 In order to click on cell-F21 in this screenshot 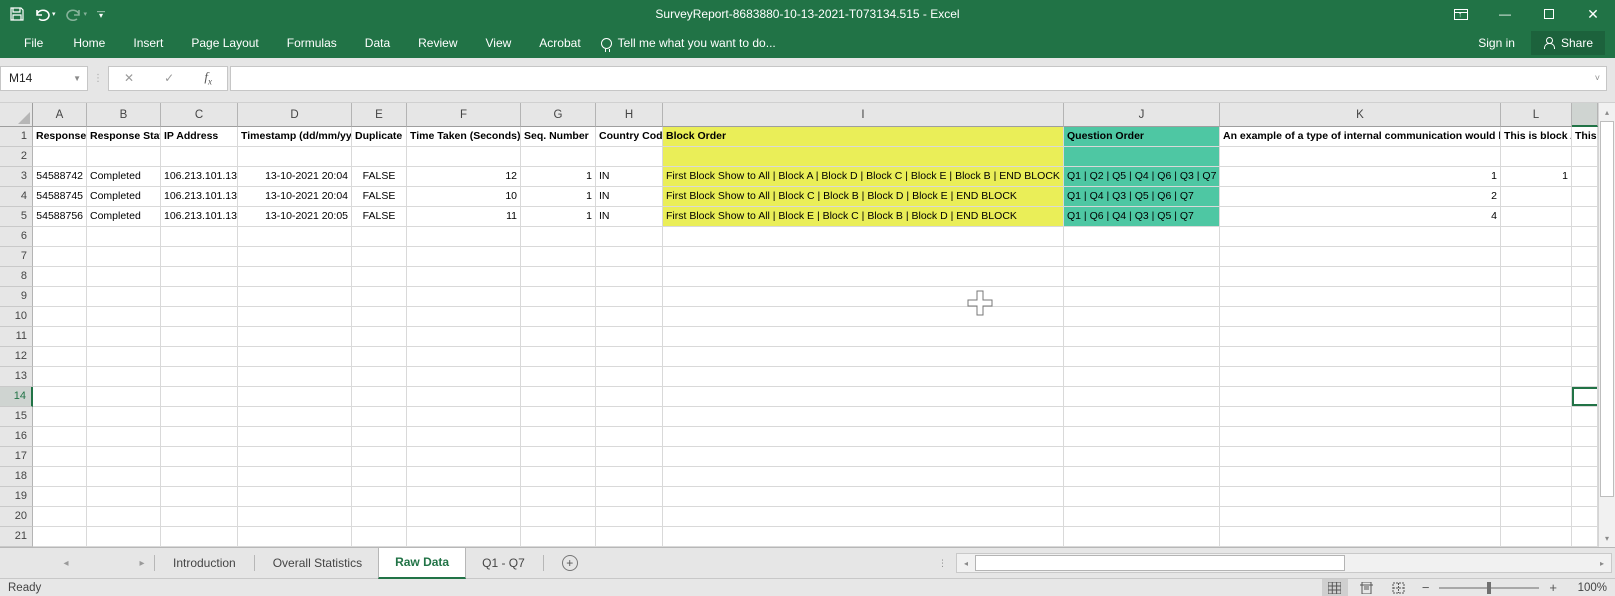, I will do `click(464, 537)`.